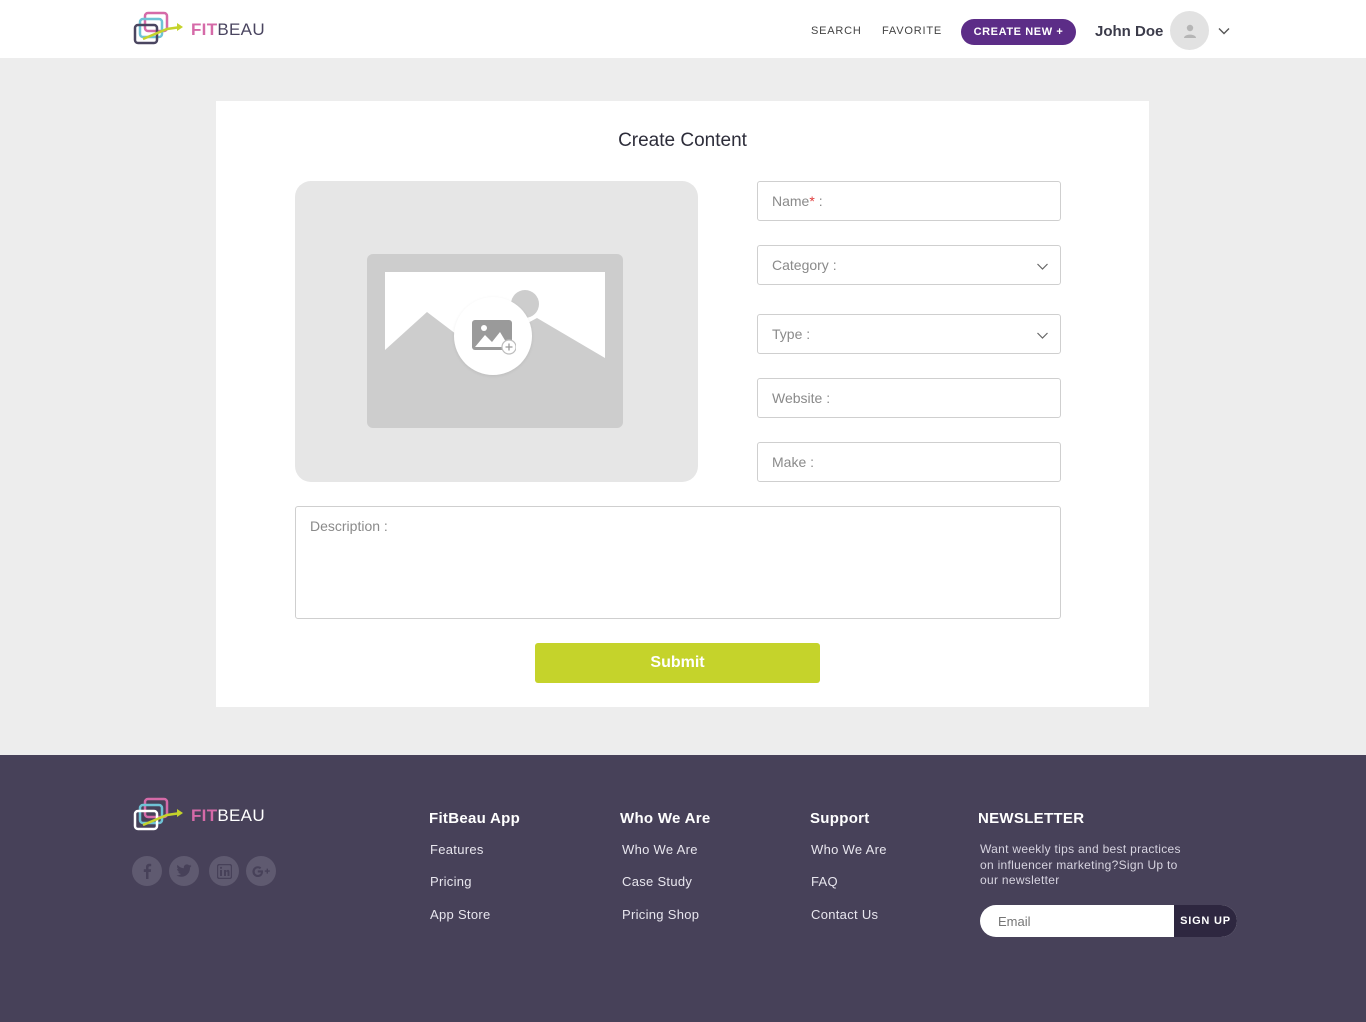 Image resolution: width=1366 pixels, height=1022 pixels. I want to click on create-new-button: CREATE NEW +, so click(1018, 32).